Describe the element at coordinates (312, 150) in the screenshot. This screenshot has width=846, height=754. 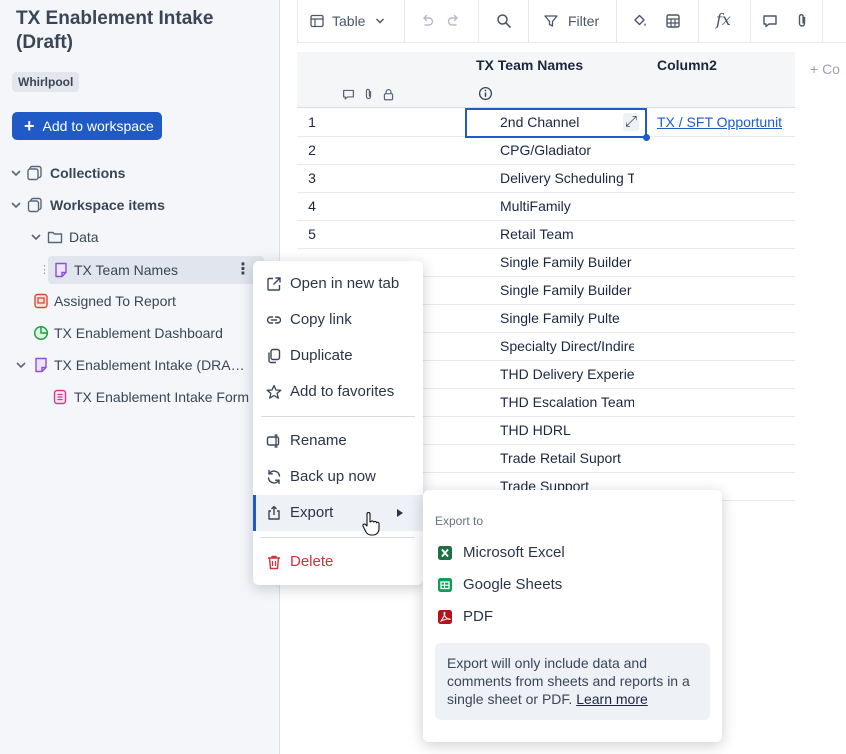
I see `row-number: 2` at that location.